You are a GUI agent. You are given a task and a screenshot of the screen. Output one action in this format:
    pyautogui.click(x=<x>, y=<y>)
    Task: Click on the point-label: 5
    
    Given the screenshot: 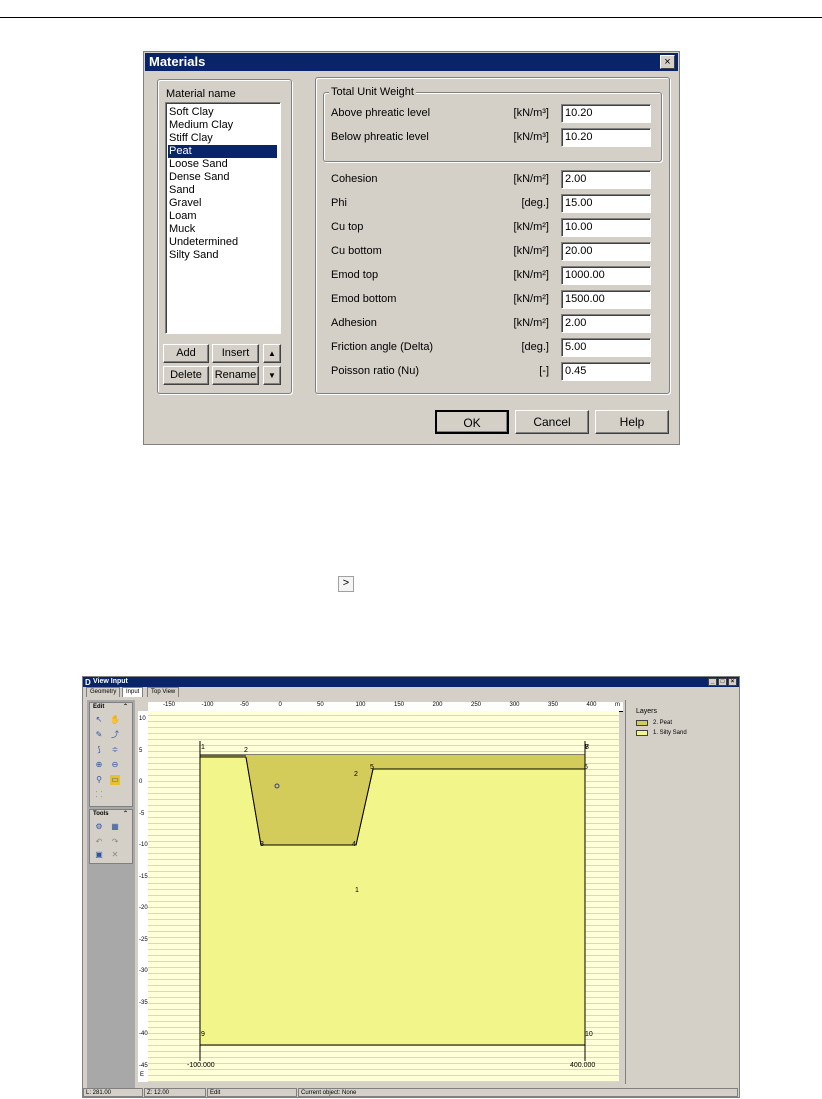 What is the action you would take?
    pyautogui.click(x=372, y=767)
    